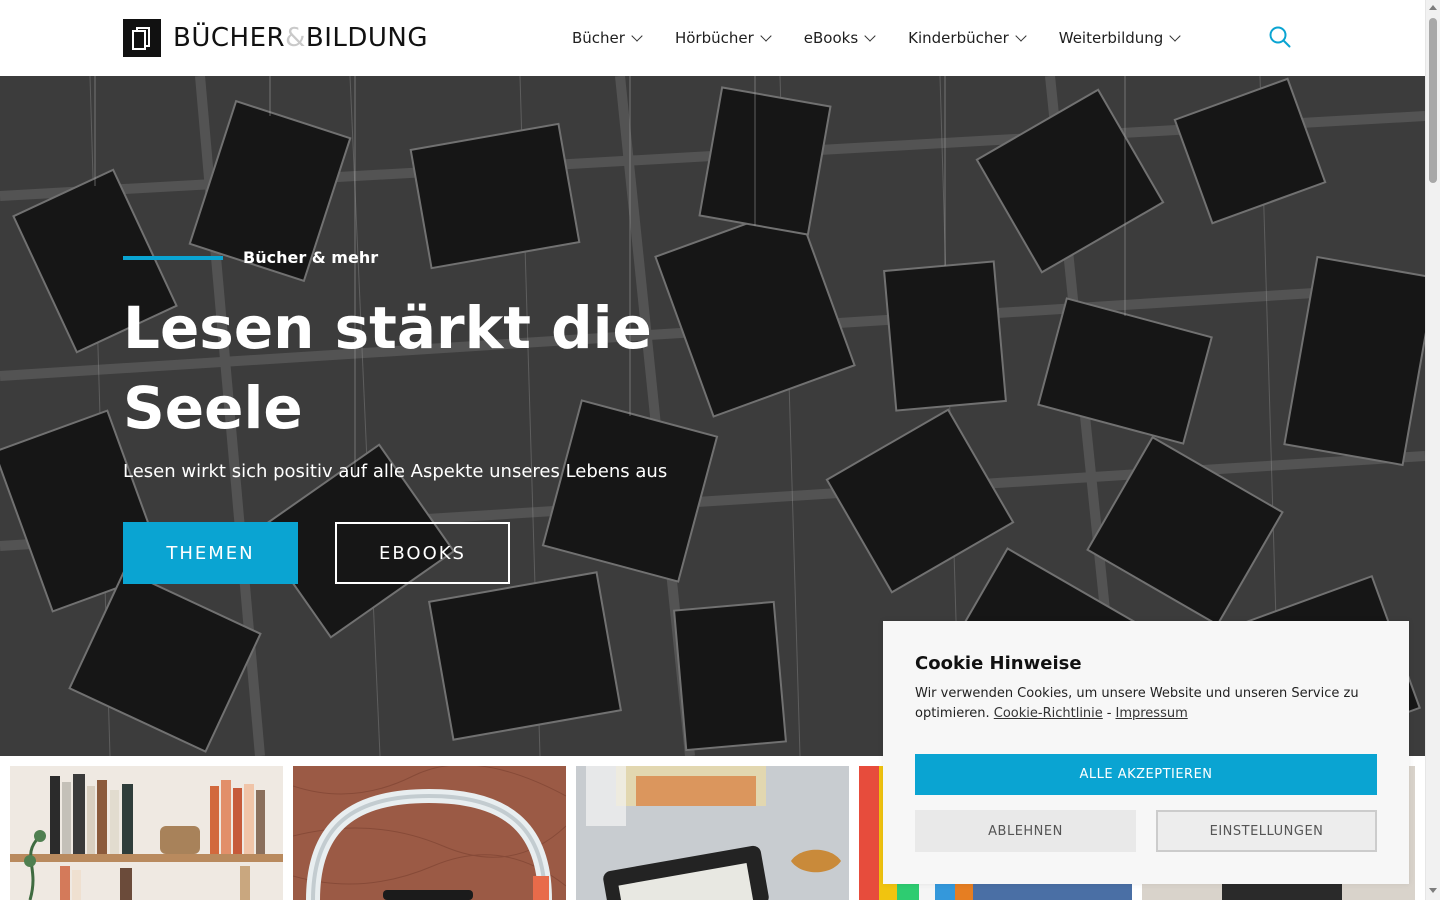 The width and height of the screenshot is (1440, 900). I want to click on thumbnail-headphones-image, so click(429, 833).